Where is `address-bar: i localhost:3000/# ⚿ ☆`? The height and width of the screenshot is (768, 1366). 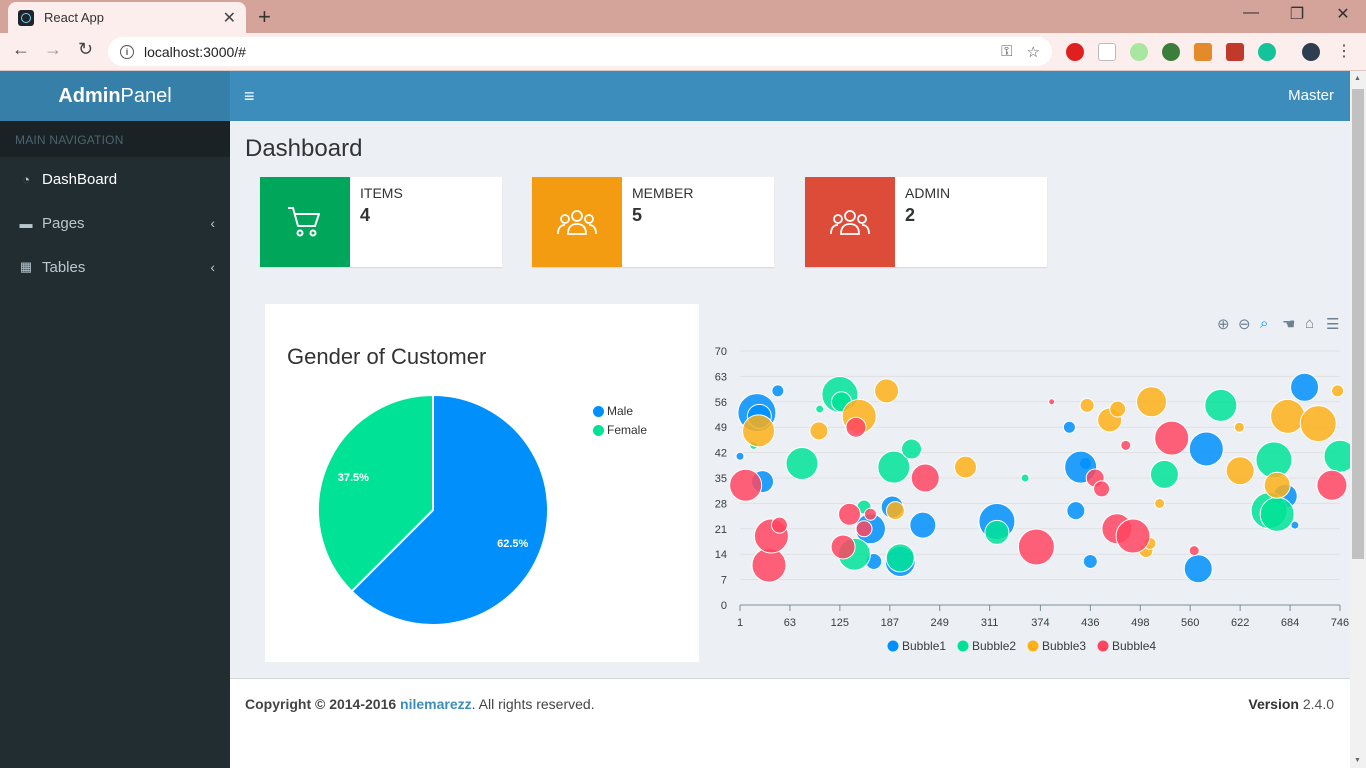
address-bar: i localhost:3000/# ⚿ ☆ is located at coordinates (580, 51).